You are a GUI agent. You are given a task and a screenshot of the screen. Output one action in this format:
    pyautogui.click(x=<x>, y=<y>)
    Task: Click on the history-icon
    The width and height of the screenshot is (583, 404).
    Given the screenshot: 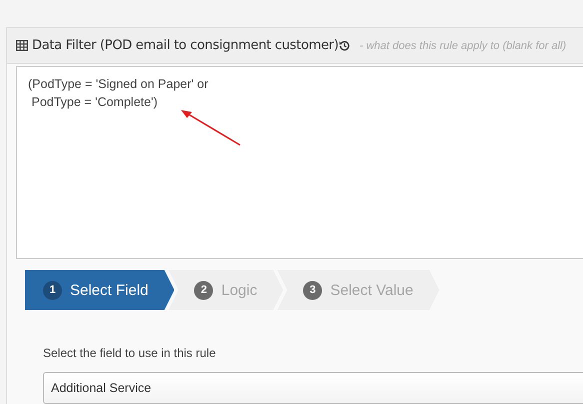 What is the action you would take?
    pyautogui.click(x=344, y=45)
    